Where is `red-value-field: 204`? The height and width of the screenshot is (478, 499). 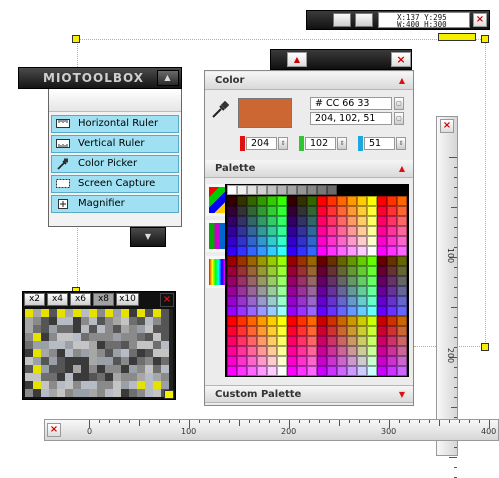
red-value-field: 204 is located at coordinates (261, 143).